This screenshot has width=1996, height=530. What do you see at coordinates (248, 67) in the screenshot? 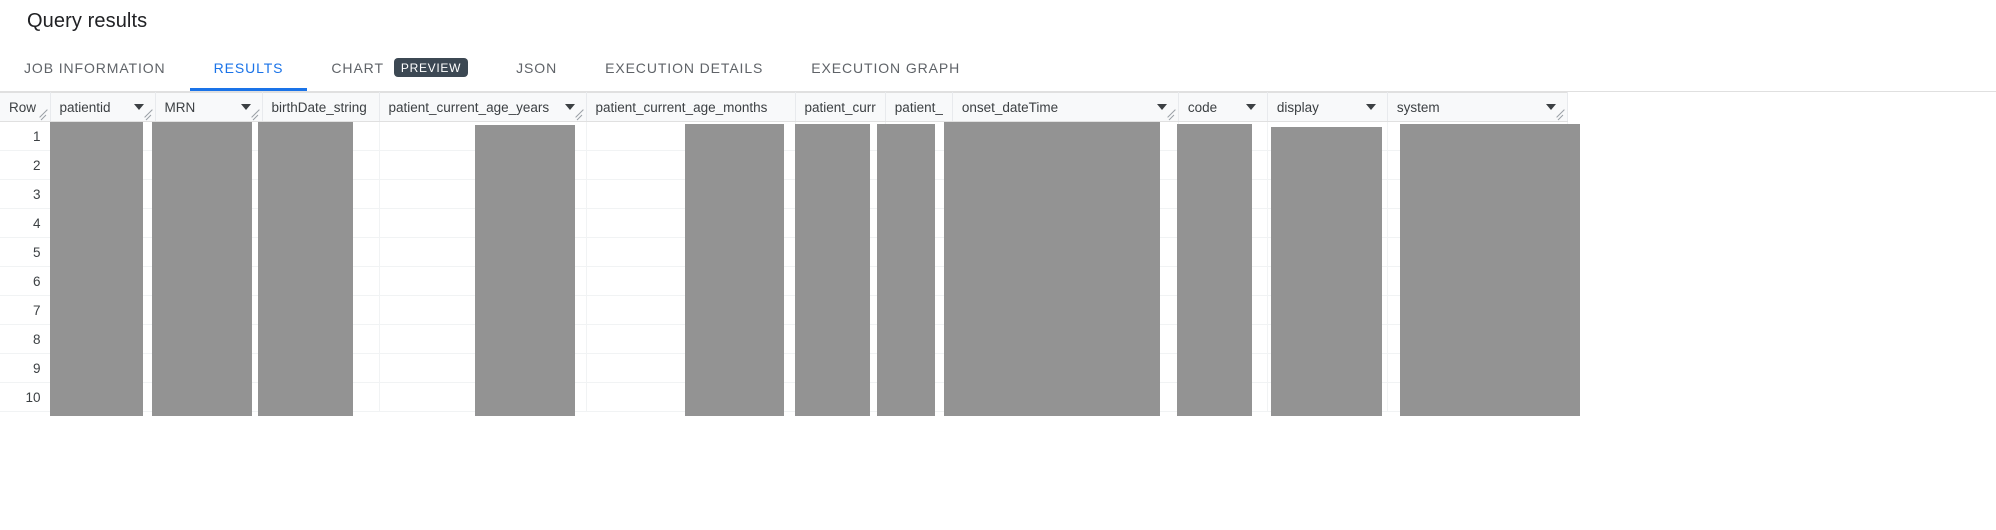
I see `tab-results: RESULTS` at bounding box center [248, 67].